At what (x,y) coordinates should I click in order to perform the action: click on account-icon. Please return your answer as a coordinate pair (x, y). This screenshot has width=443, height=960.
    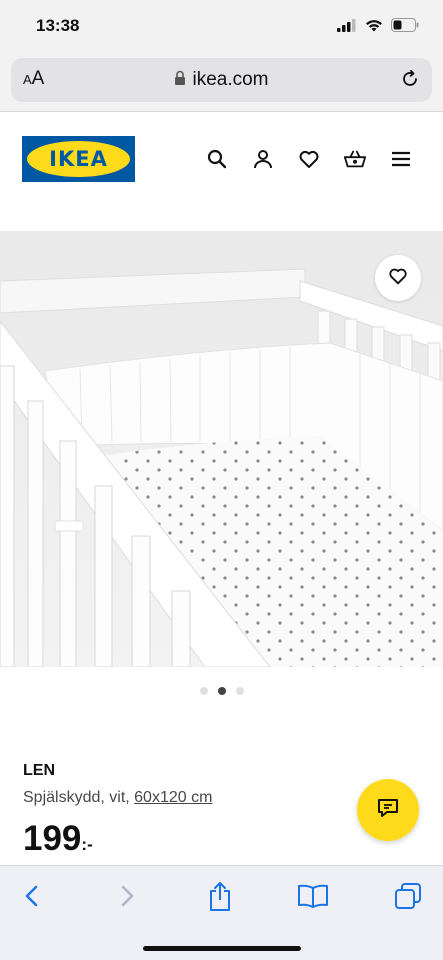
    Looking at the image, I should click on (263, 159).